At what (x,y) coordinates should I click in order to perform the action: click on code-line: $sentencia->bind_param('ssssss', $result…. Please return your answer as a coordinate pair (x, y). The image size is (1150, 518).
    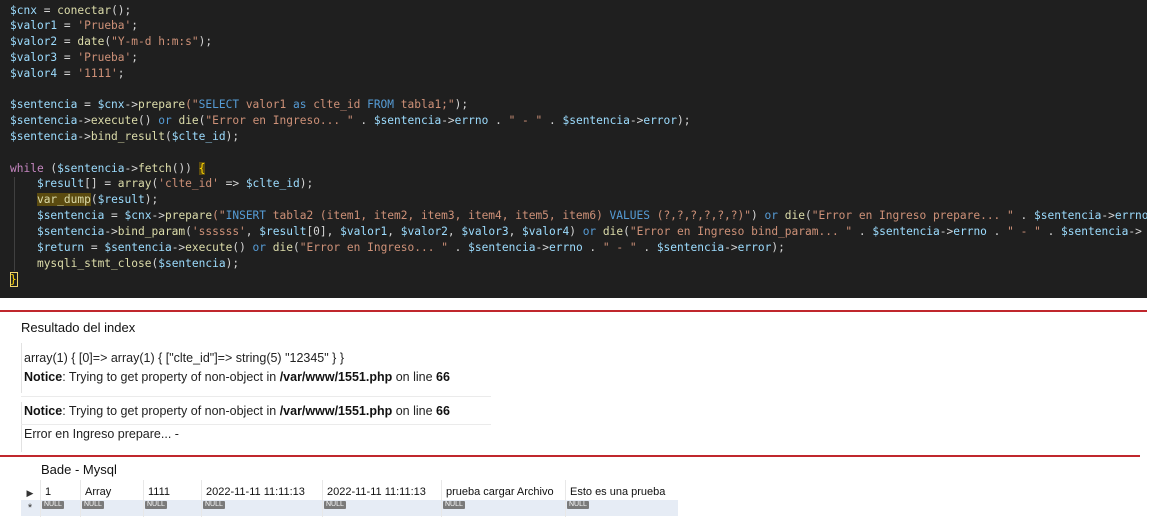
    Looking at the image, I should click on (576, 232).